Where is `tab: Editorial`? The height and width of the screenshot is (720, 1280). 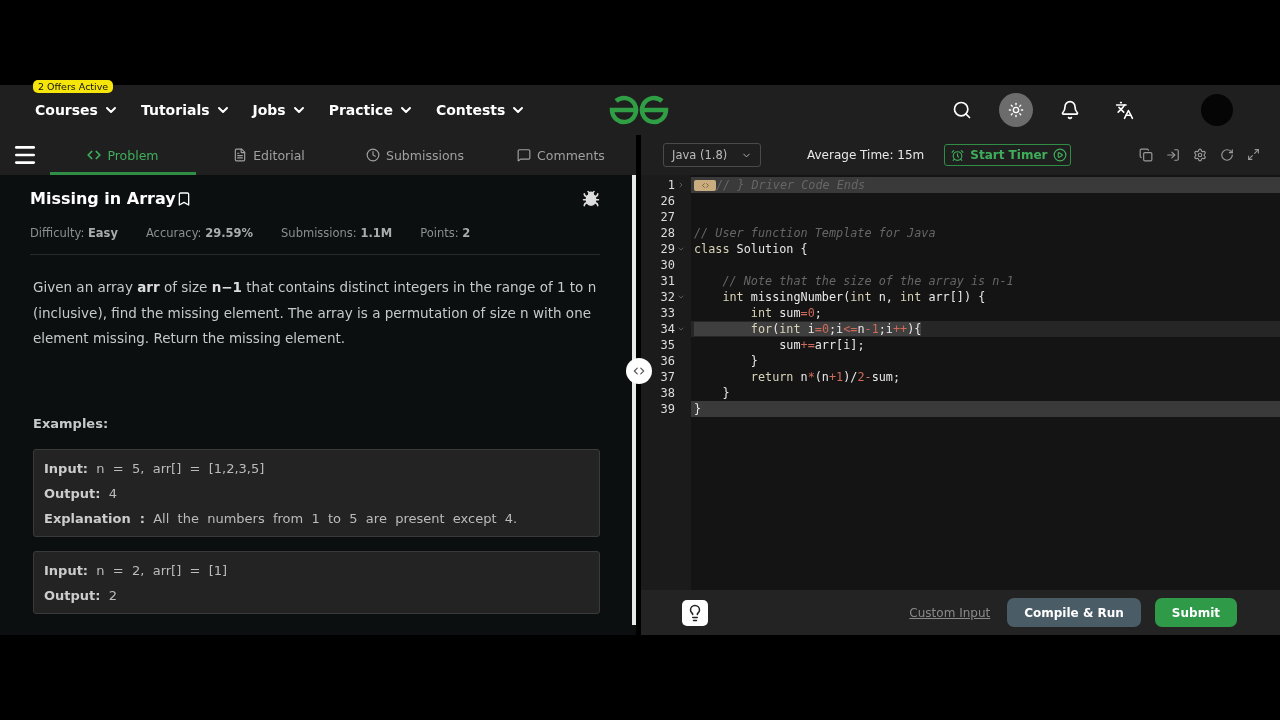 tab: Editorial is located at coordinates (269, 155).